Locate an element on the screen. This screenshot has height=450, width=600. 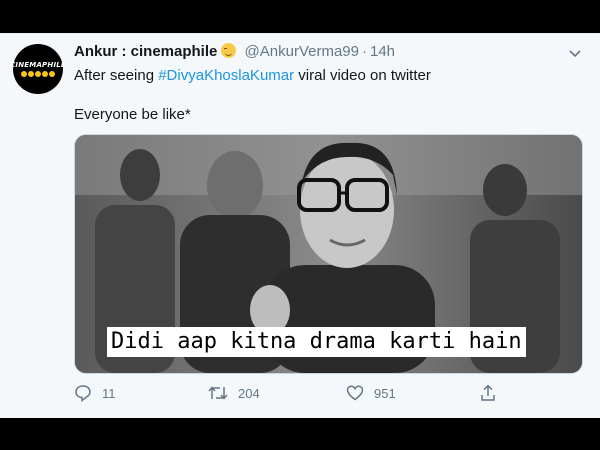
reply-button: 11 is located at coordinates (95, 393).